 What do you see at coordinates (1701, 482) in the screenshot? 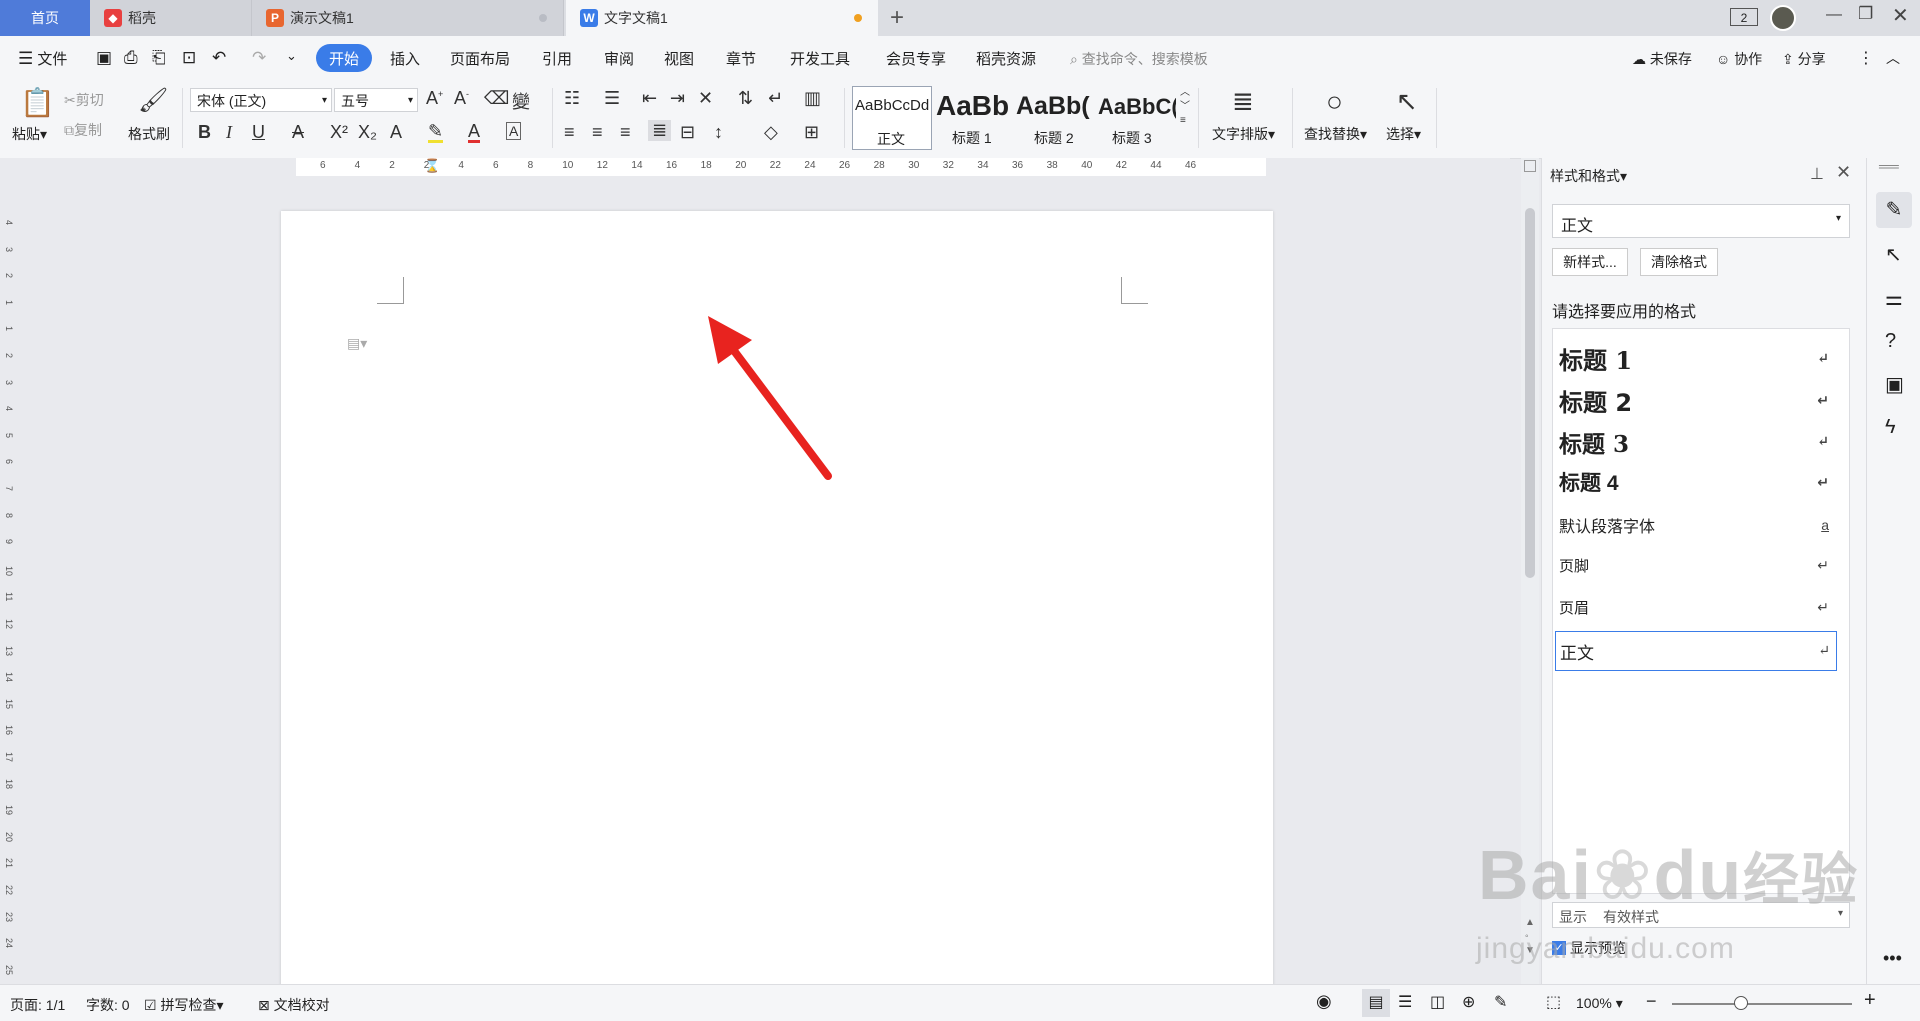
I see `style-item-heading4: 标题 4 ↵` at bounding box center [1701, 482].